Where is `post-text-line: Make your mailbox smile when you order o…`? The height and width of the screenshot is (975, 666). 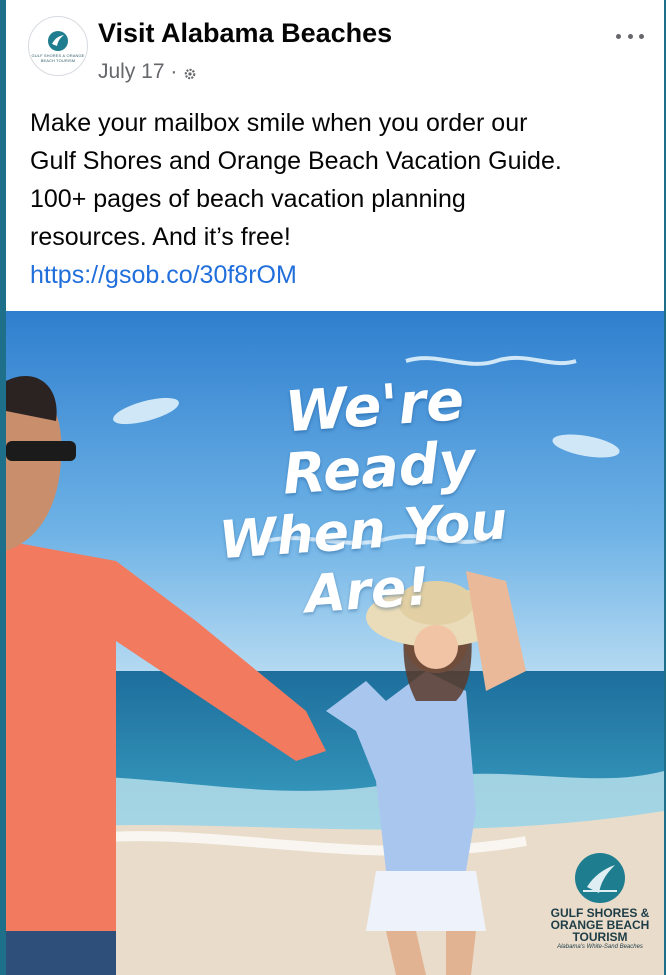
post-text-line: Make your mailbox smile when you order o… is located at coordinates (279, 123).